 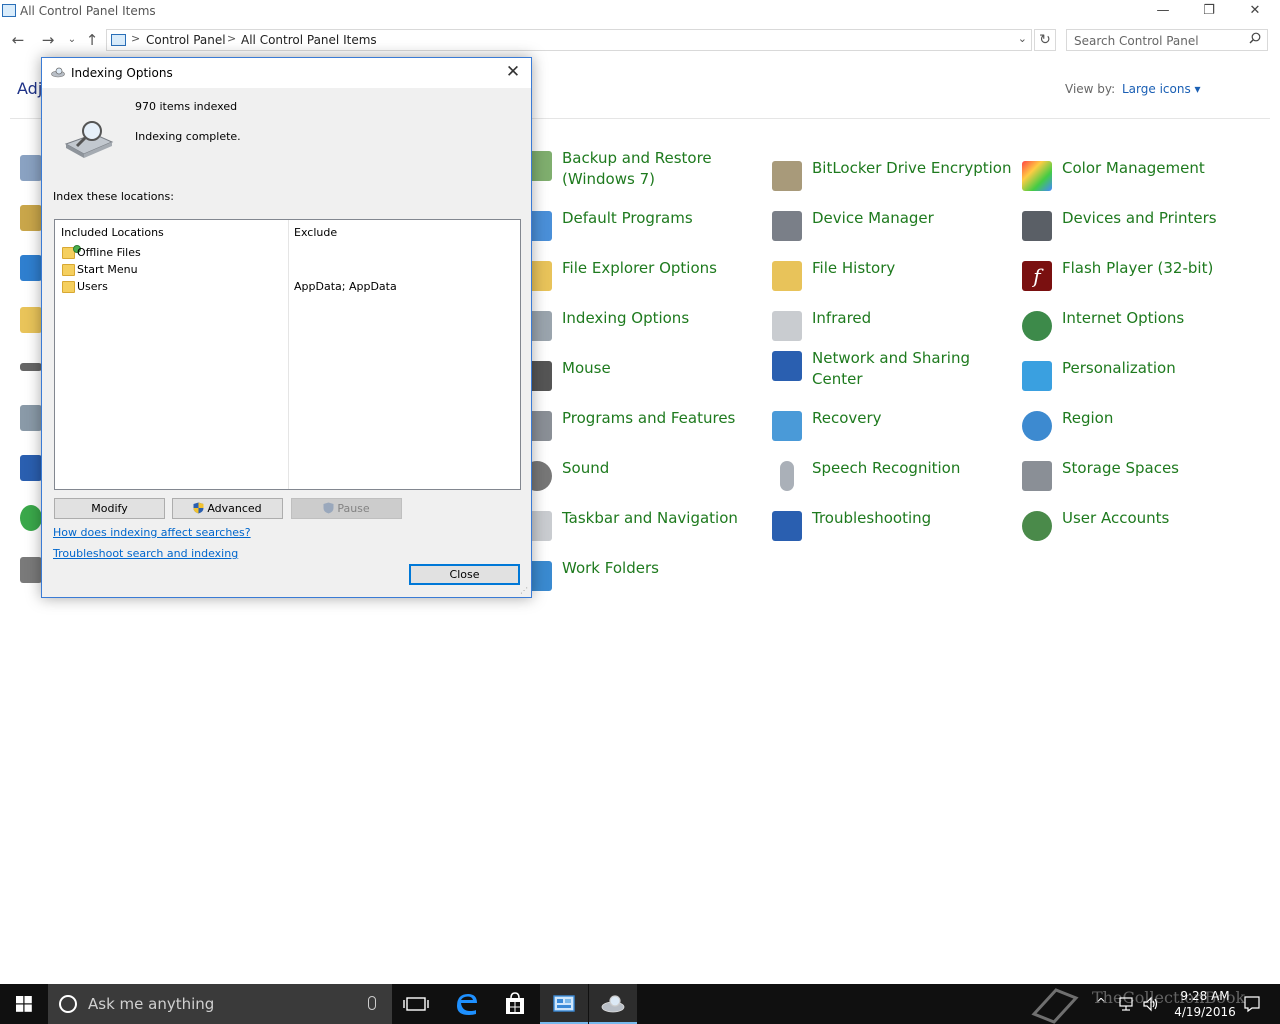 What do you see at coordinates (1055, 1006) in the screenshot?
I see `book-watermark-icon` at bounding box center [1055, 1006].